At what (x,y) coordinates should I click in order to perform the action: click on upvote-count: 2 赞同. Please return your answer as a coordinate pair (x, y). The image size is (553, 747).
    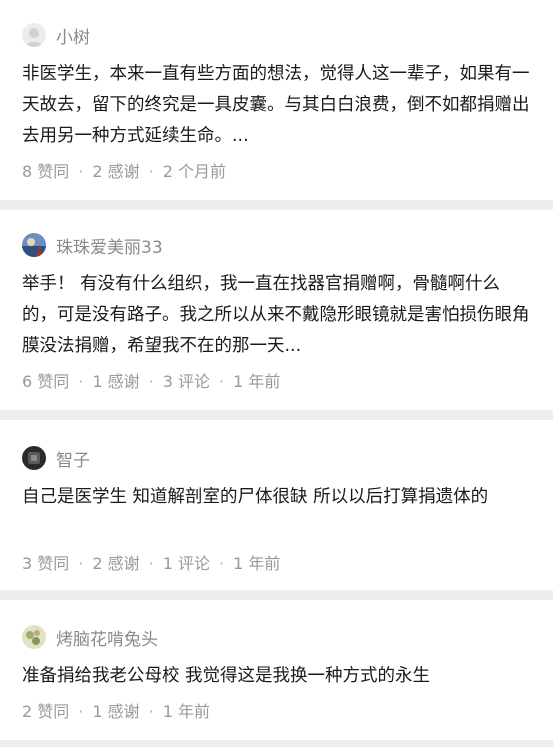
    Looking at the image, I should click on (46, 711).